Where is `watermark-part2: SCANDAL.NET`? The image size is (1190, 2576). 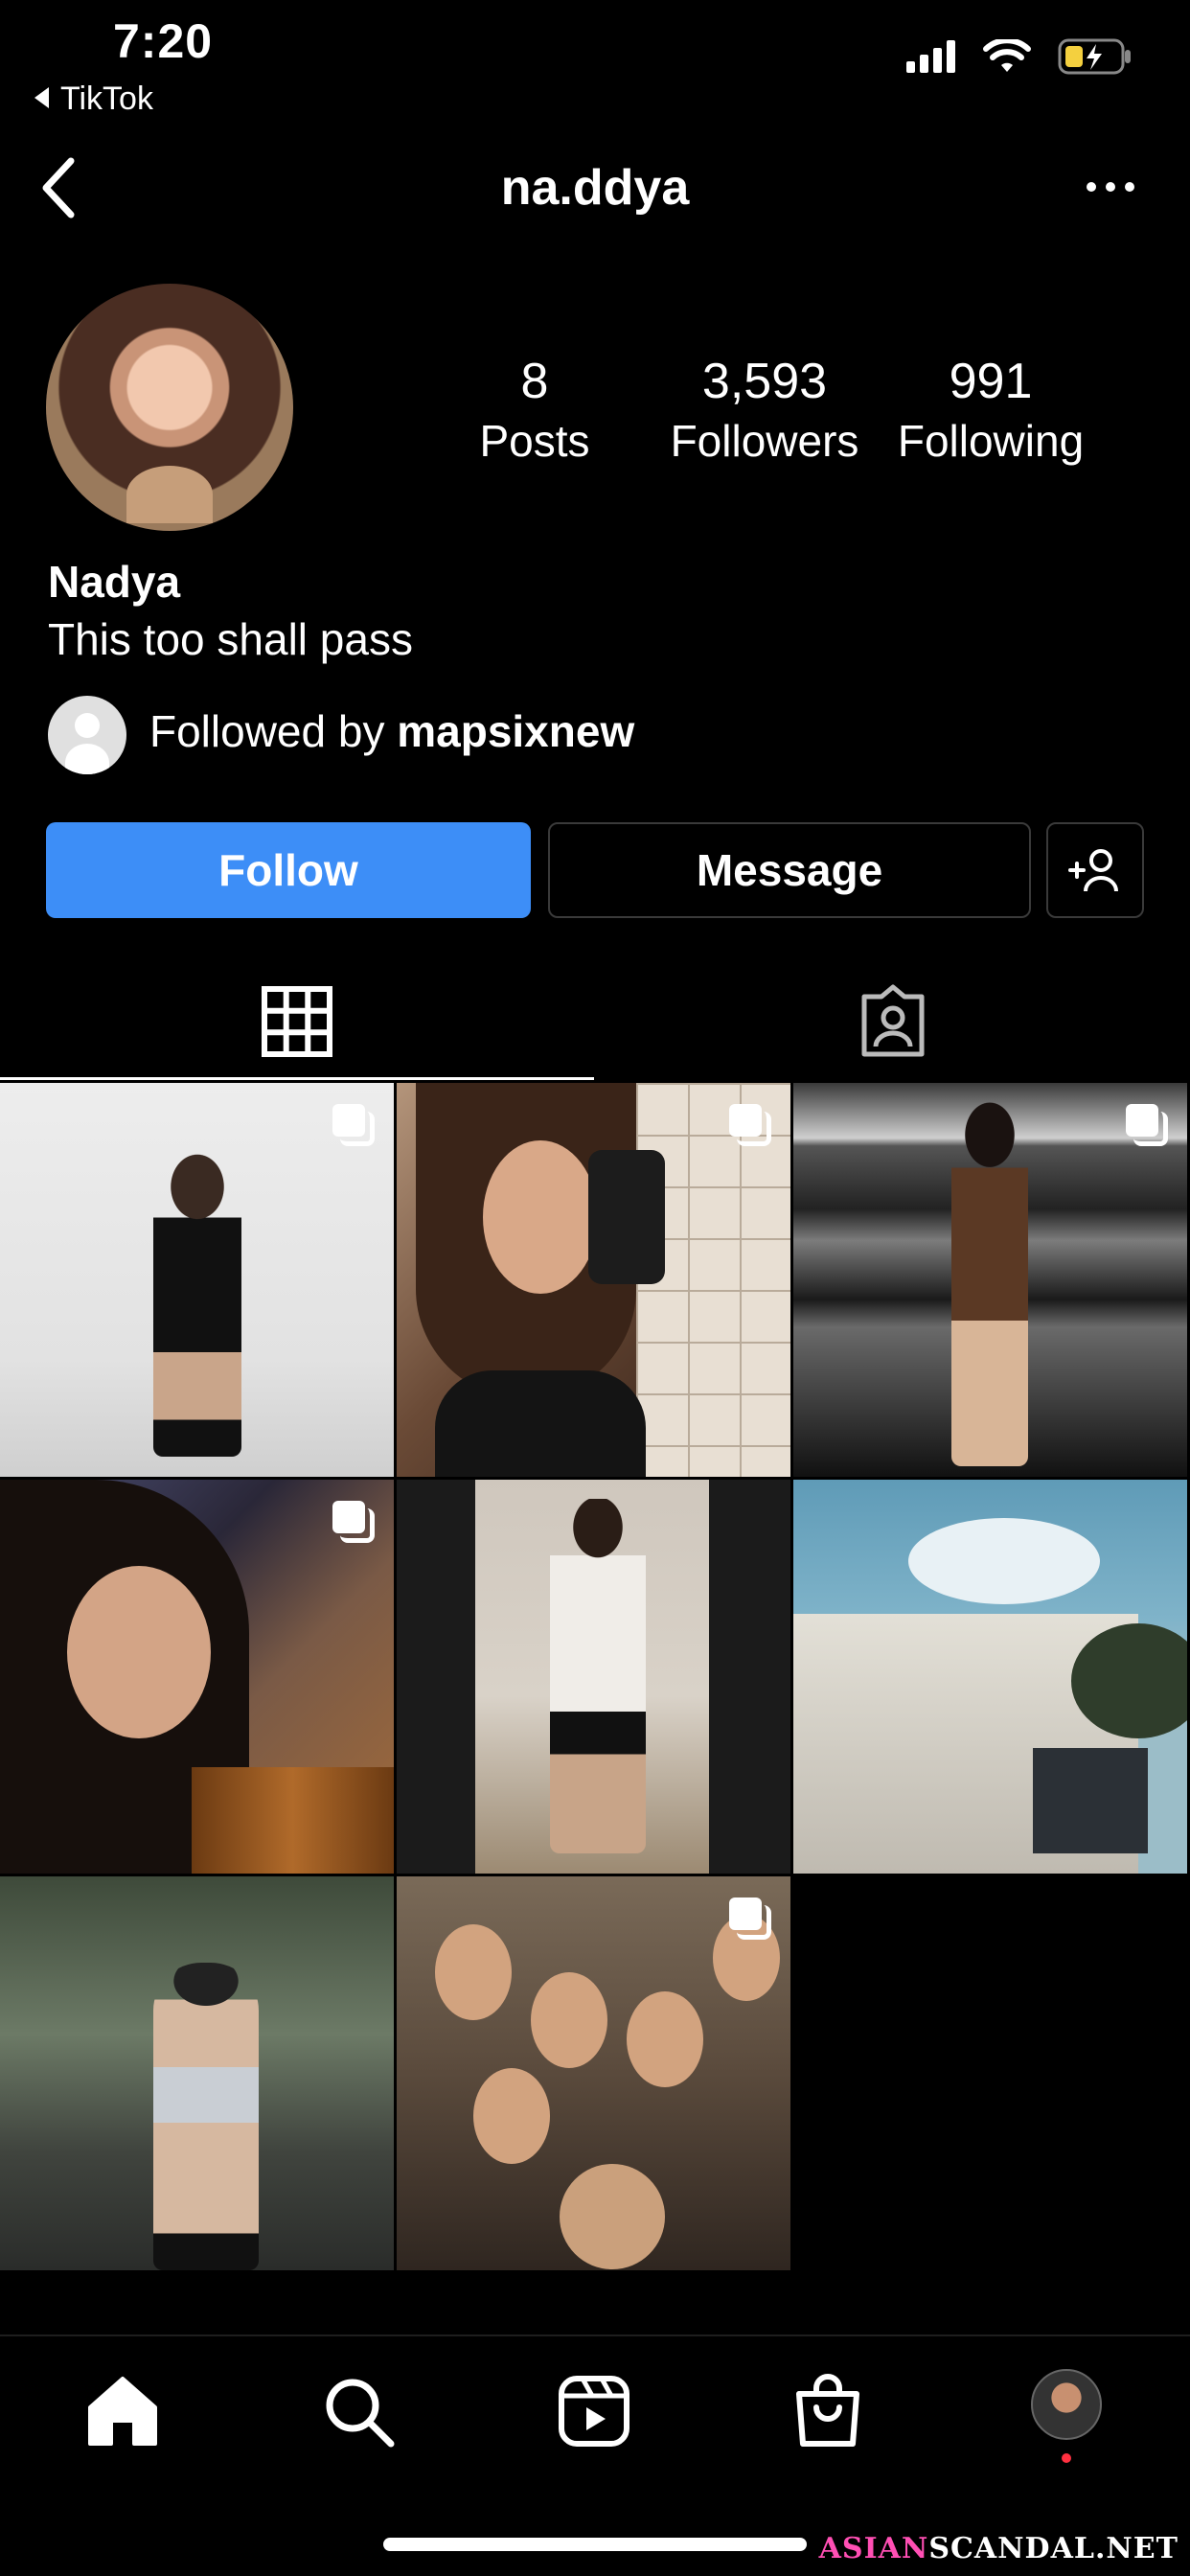
watermark-part2: SCANDAL.NET is located at coordinates (1053, 2548).